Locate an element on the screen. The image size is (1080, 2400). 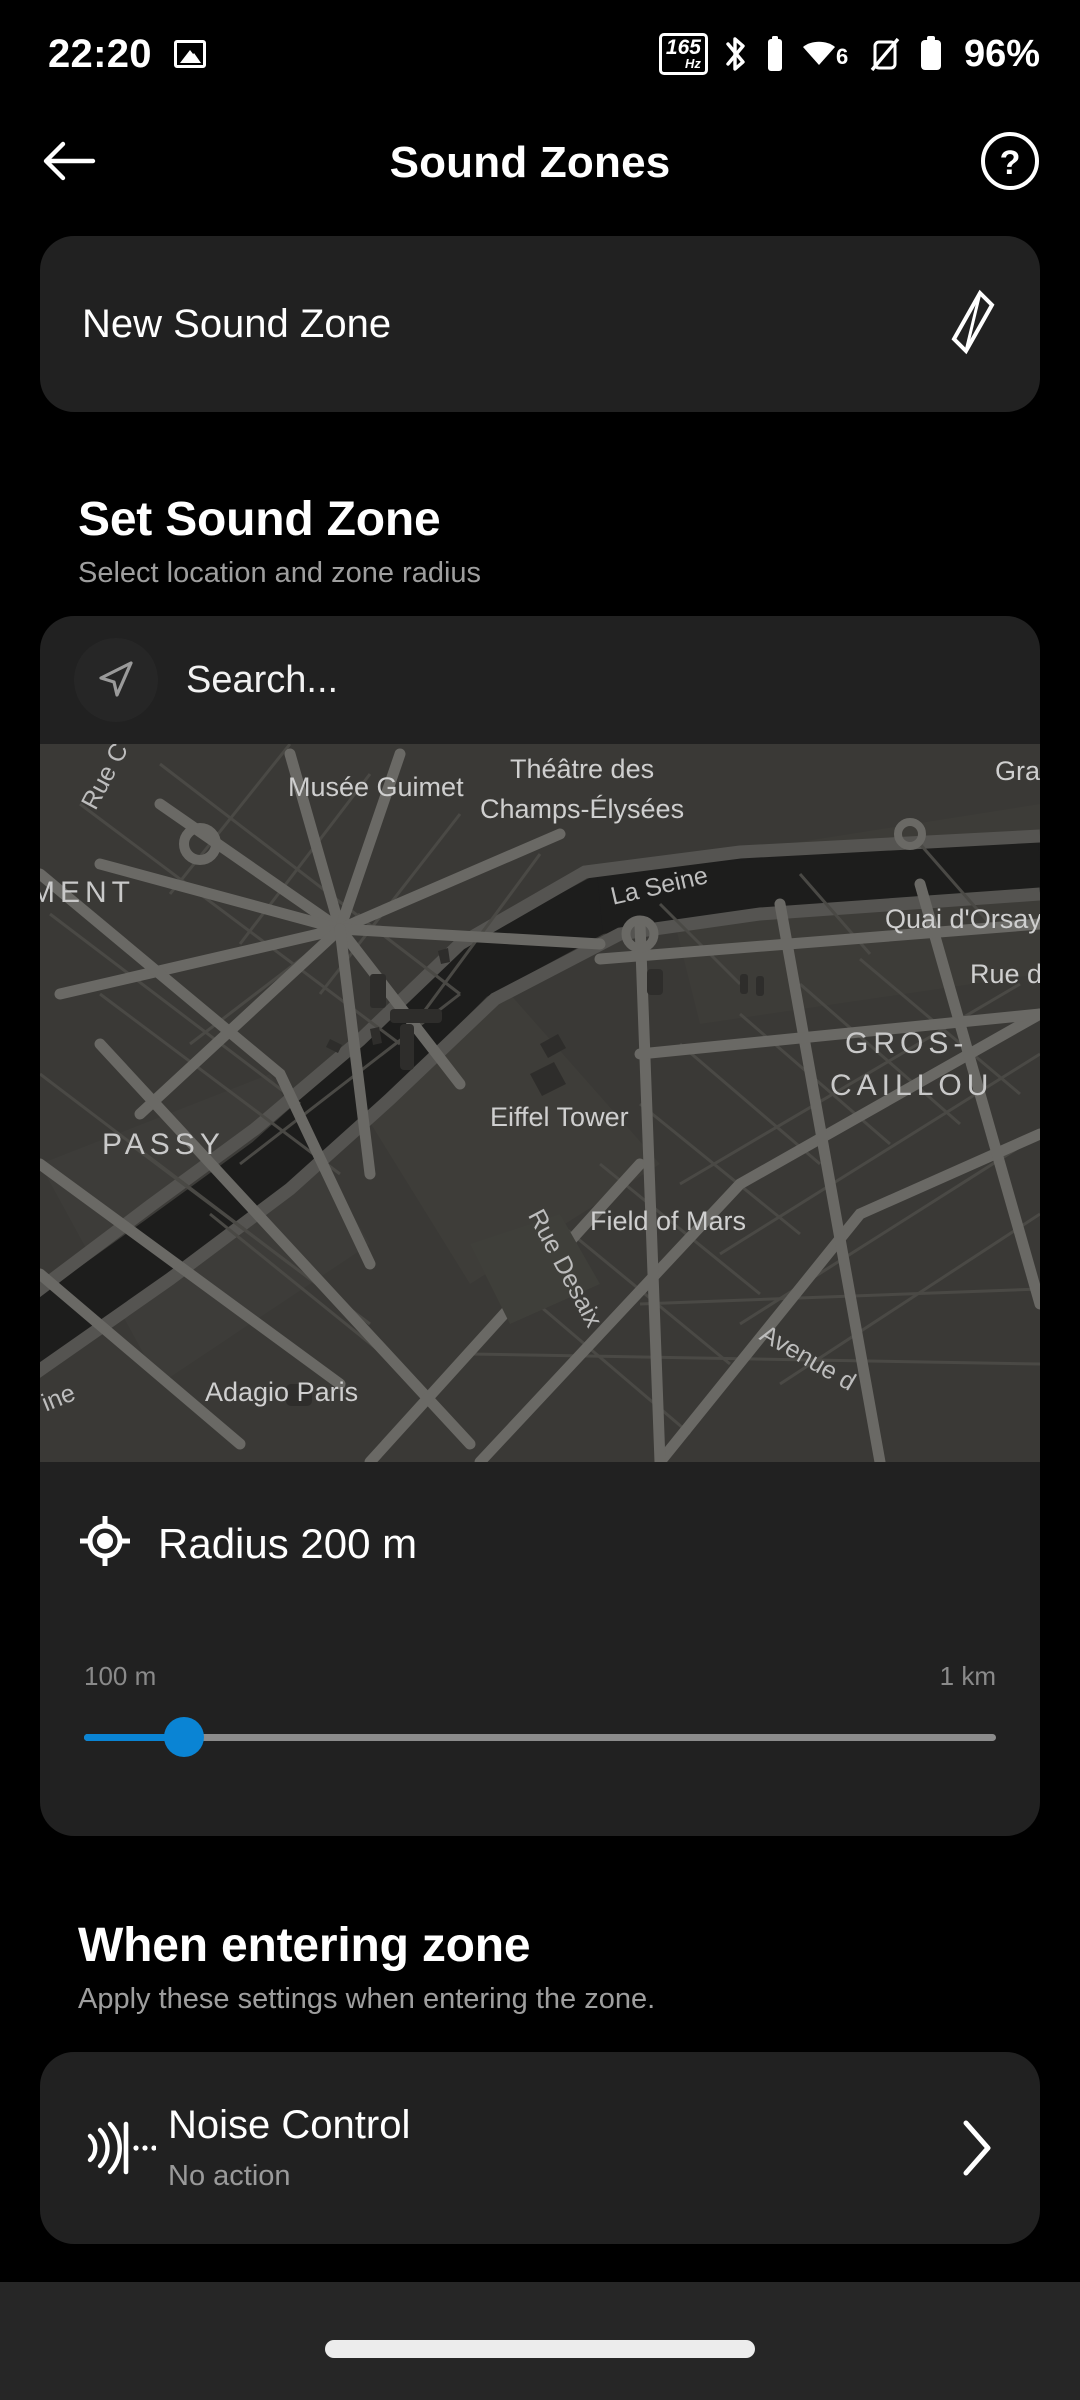
arrow-left-icon is located at coordinates (70, 163).